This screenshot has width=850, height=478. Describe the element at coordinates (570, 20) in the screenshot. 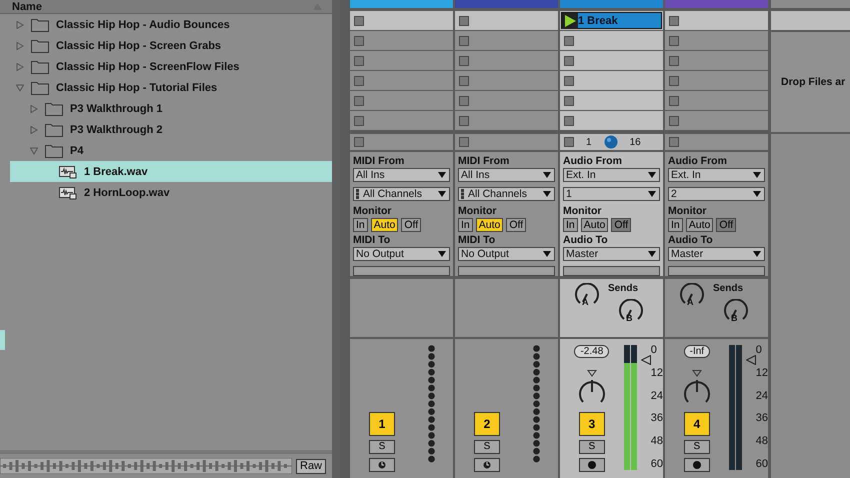

I see `play-icon` at that location.